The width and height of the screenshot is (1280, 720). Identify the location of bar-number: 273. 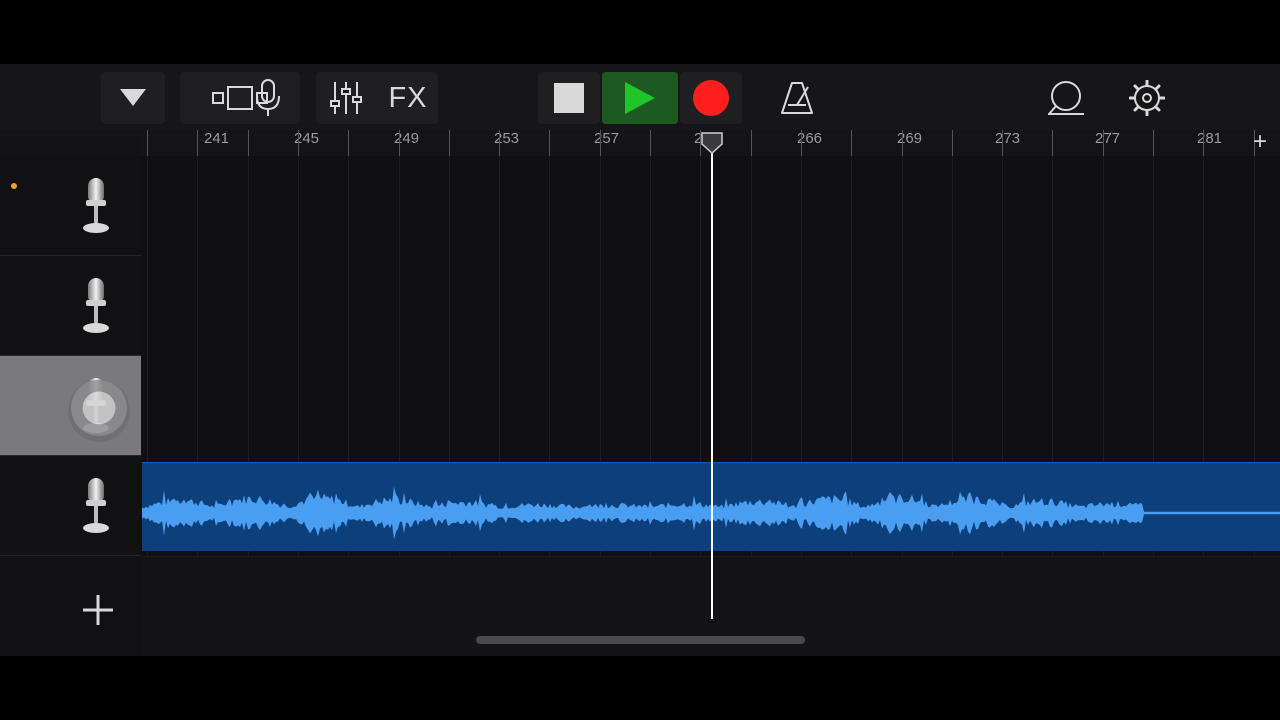
(1008, 138).